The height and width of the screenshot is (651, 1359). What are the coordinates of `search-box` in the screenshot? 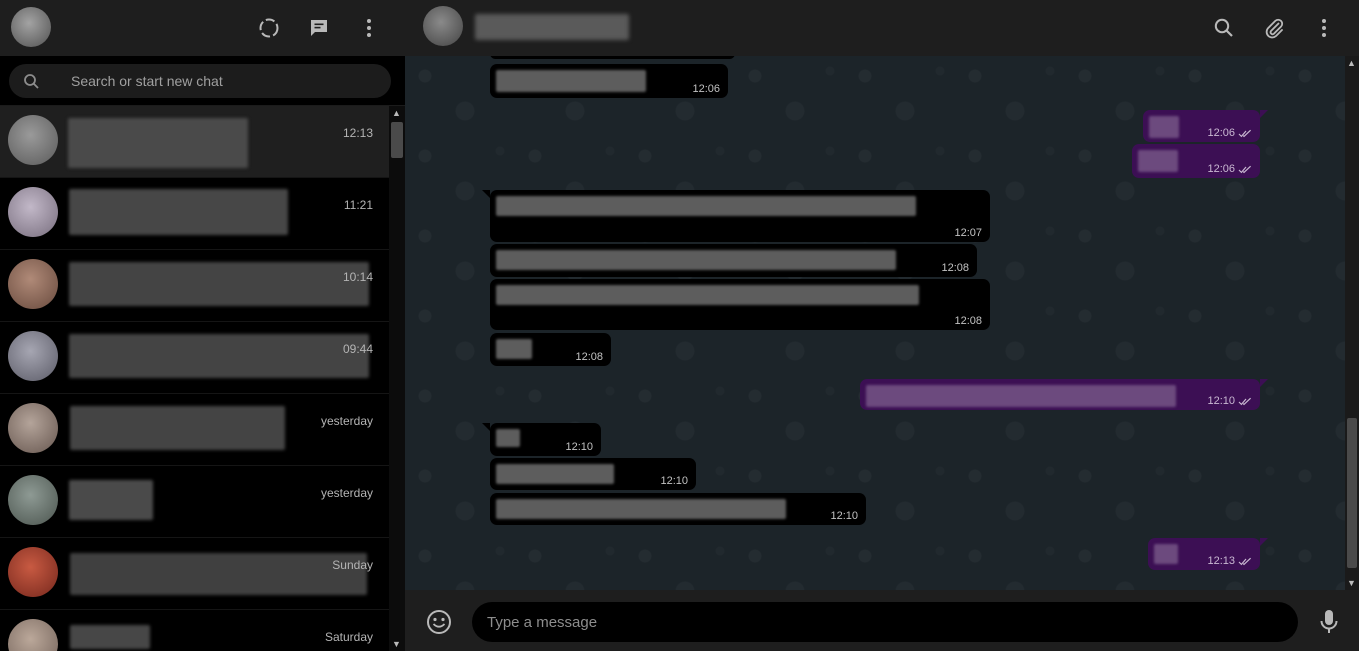 It's located at (200, 81).